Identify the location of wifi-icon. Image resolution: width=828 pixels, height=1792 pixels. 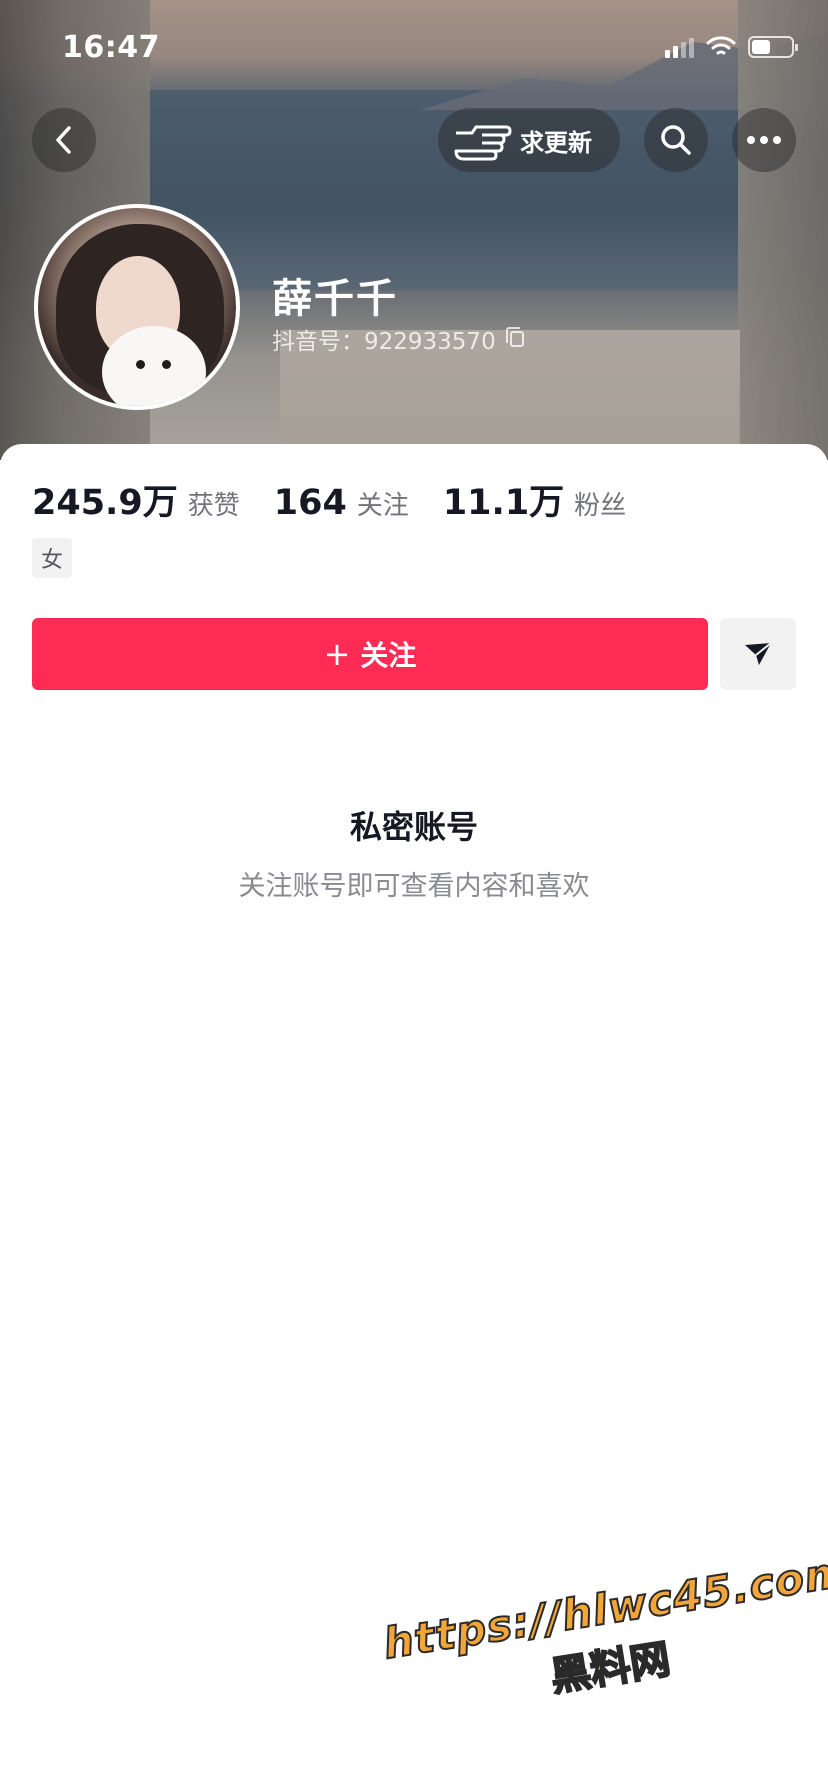
(721, 45).